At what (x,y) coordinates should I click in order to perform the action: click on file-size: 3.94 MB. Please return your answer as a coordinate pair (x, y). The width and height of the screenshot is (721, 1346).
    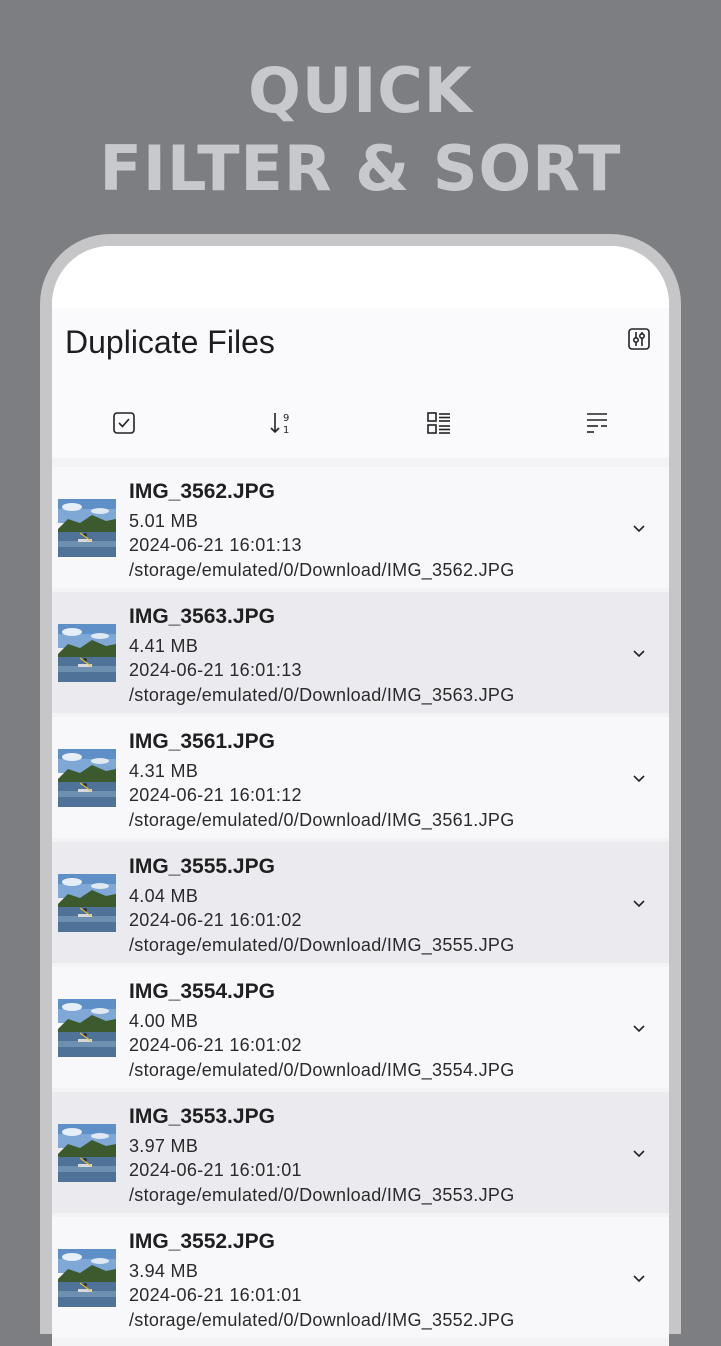
    Looking at the image, I should click on (164, 1271).